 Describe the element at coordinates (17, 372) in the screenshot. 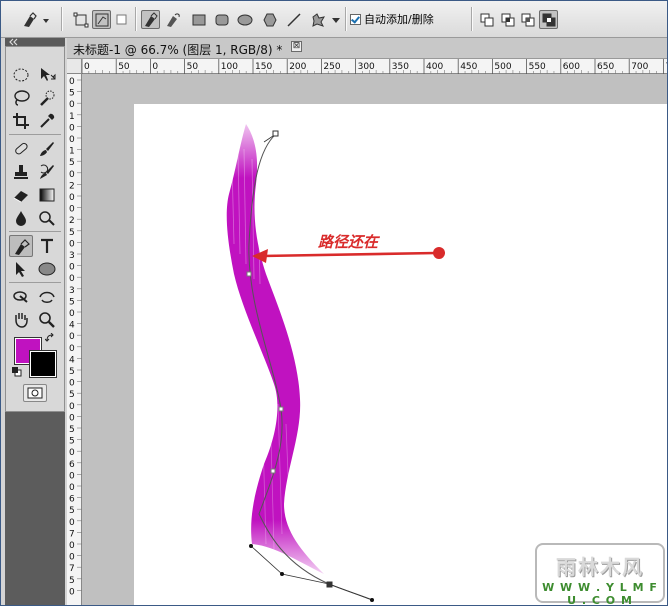

I see `default-colors-icon` at that location.